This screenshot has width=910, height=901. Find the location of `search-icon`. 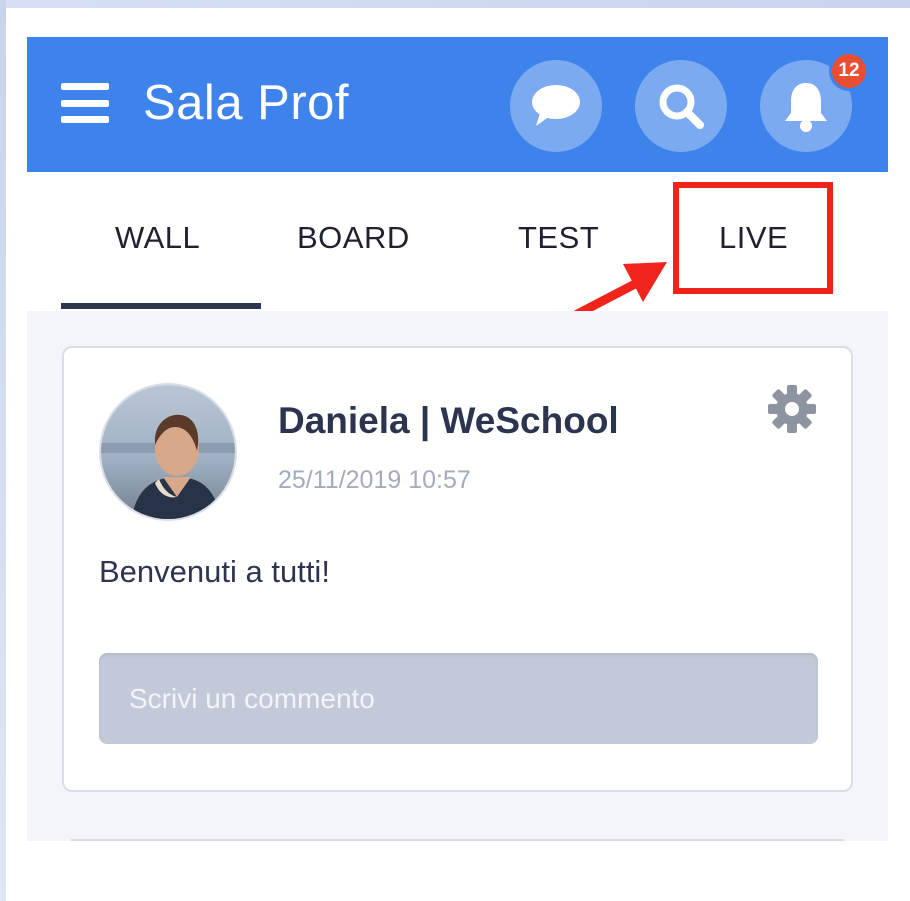

search-icon is located at coordinates (681, 106).